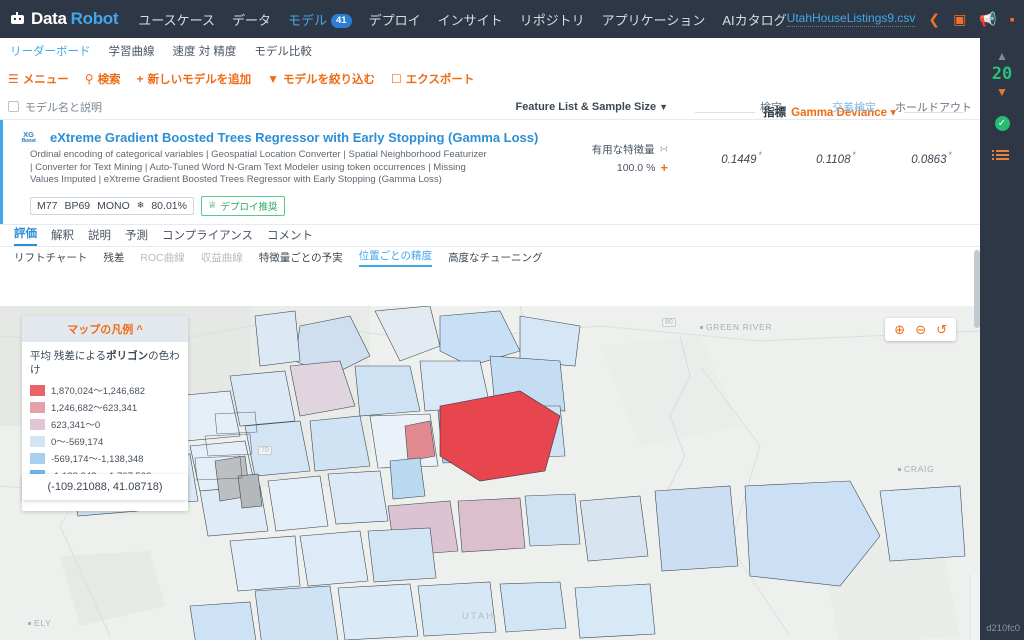 This screenshot has width=1024, height=640. I want to click on nav-item-repository: リポジトリ, so click(552, 19).